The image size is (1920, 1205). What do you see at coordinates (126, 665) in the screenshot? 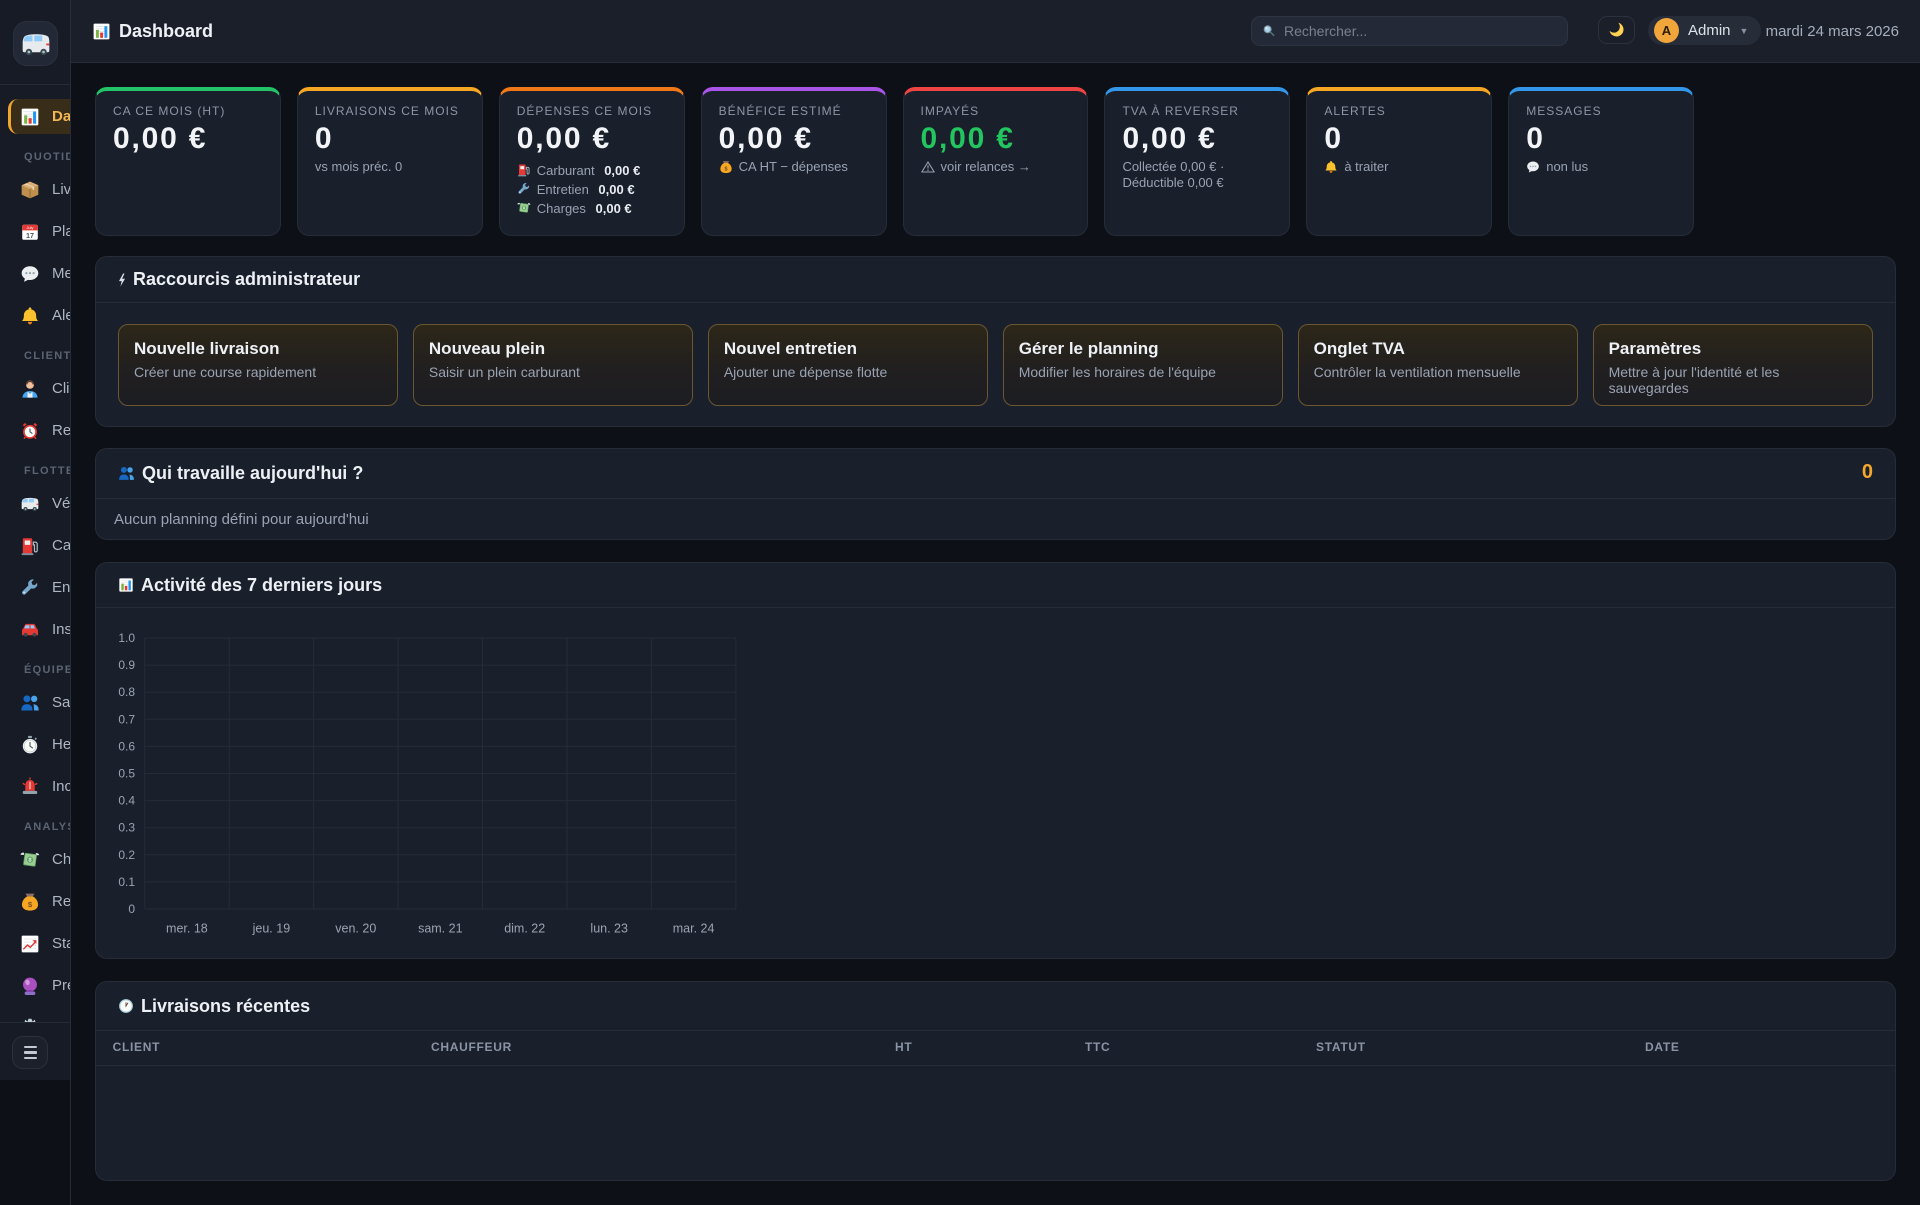
I see `svg-text: 0.9` at bounding box center [126, 665].